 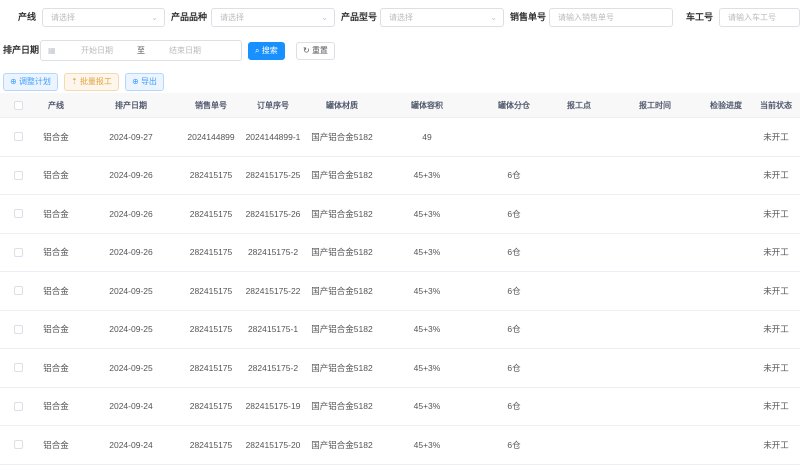 I want to click on date-range-picker: ▦ 开始日期 至 结束日期, so click(x=141, y=50).